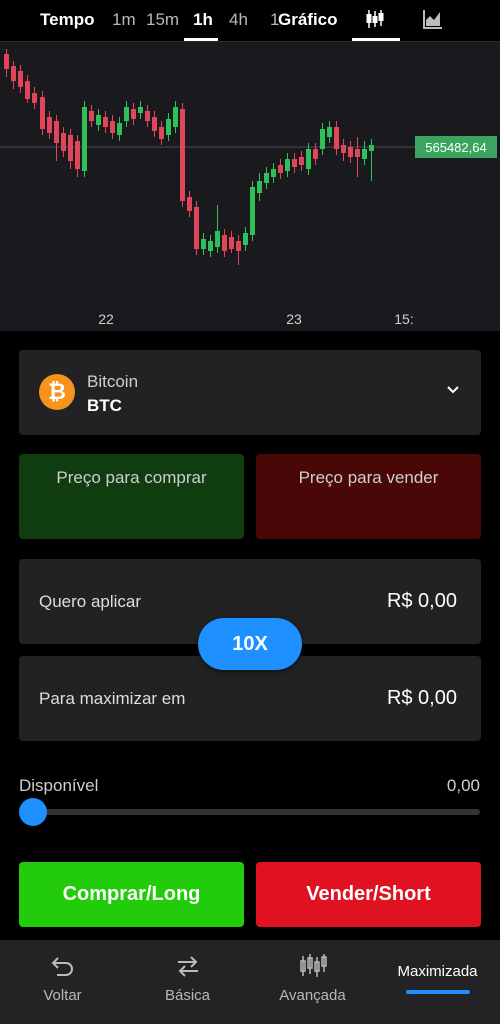 The height and width of the screenshot is (1024, 500). What do you see at coordinates (238, 20) in the screenshot?
I see `interval-4h: 4h` at bounding box center [238, 20].